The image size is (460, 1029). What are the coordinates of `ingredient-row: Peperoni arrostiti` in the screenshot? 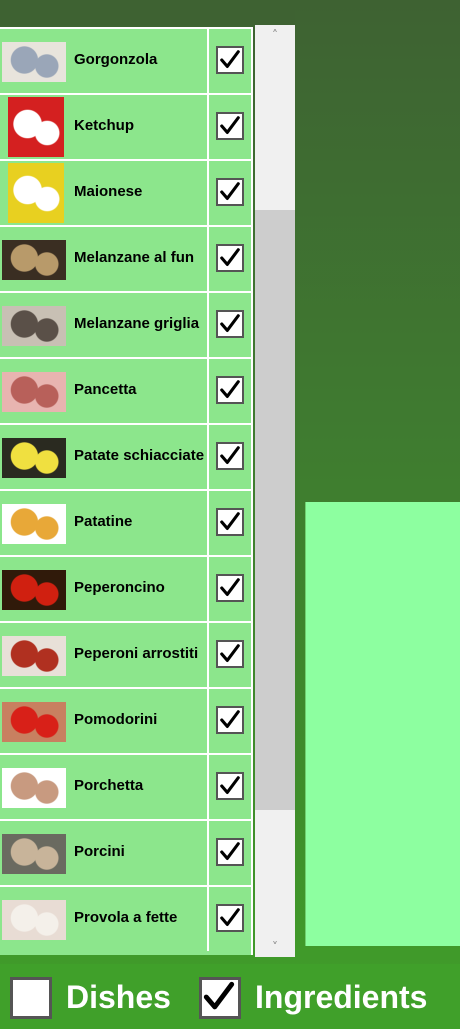 It's located at (126, 654).